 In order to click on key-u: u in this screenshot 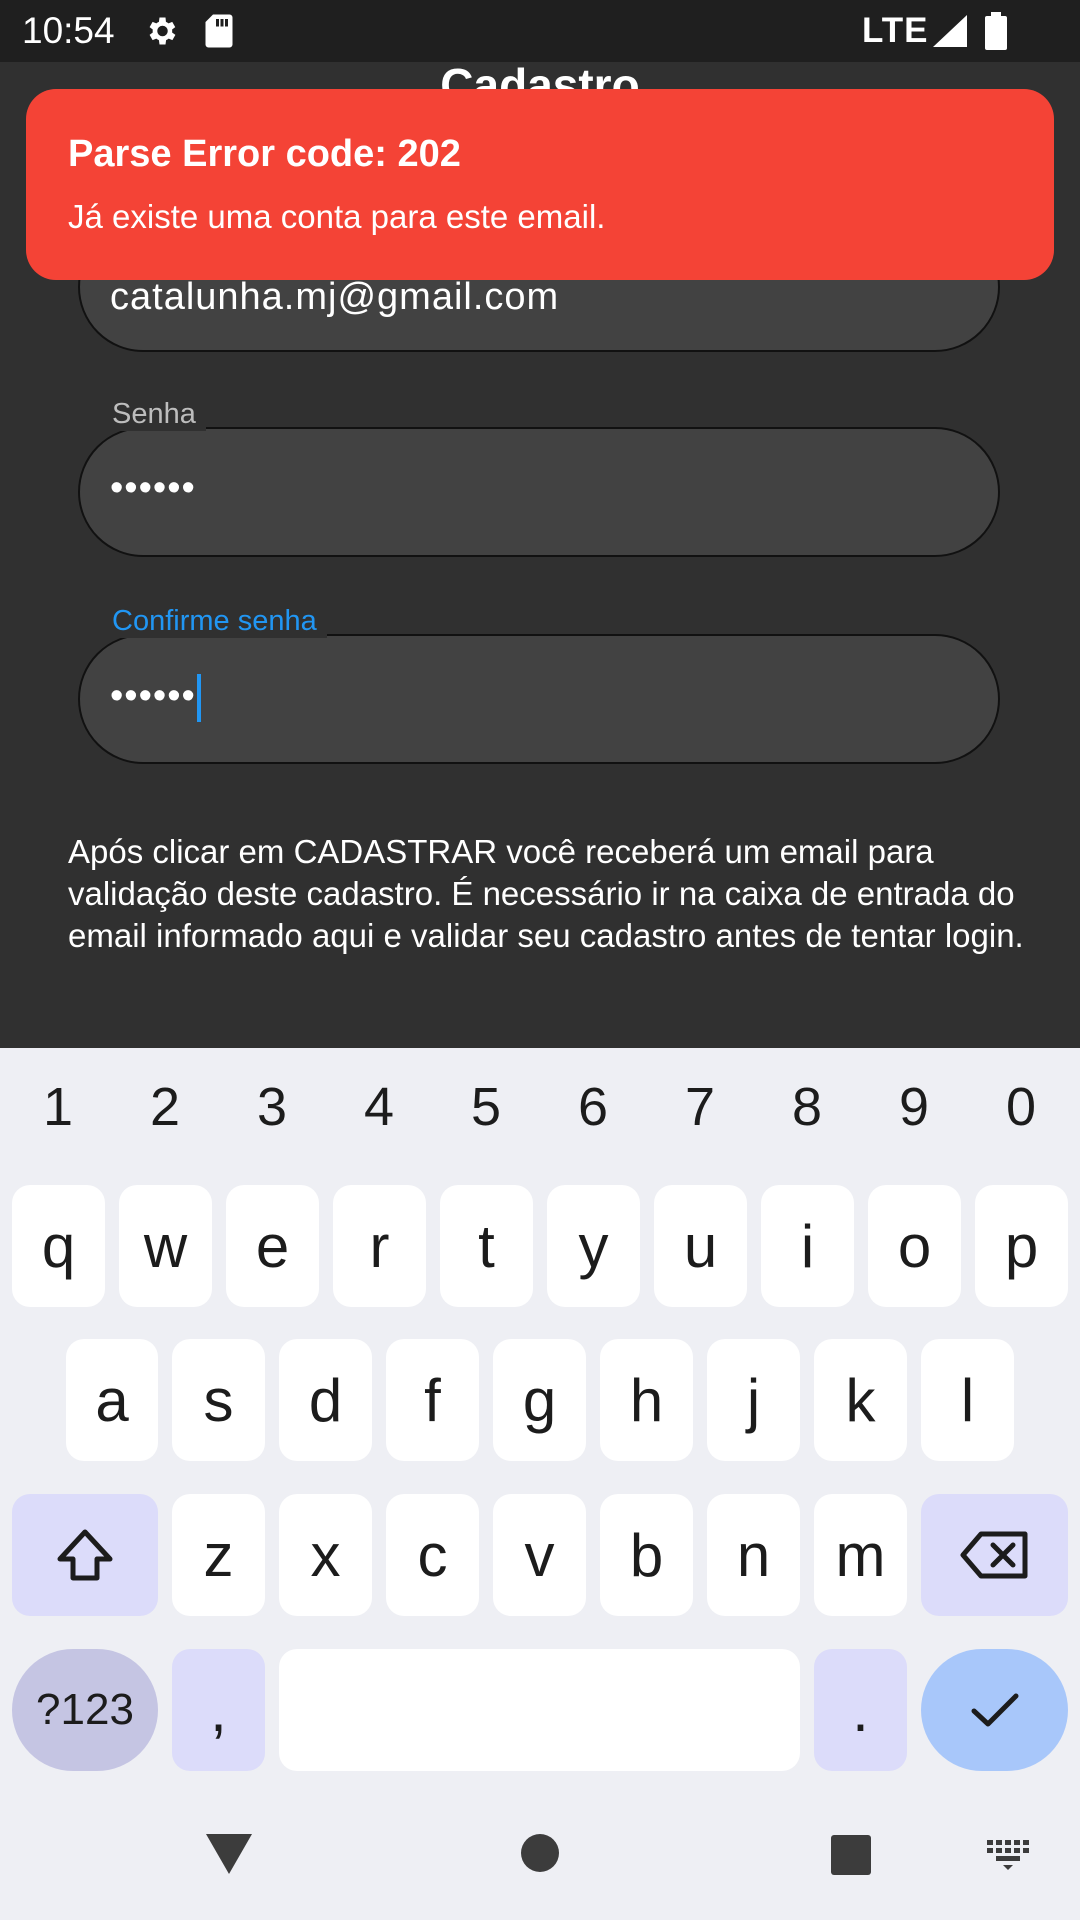, I will do `click(700, 1246)`.